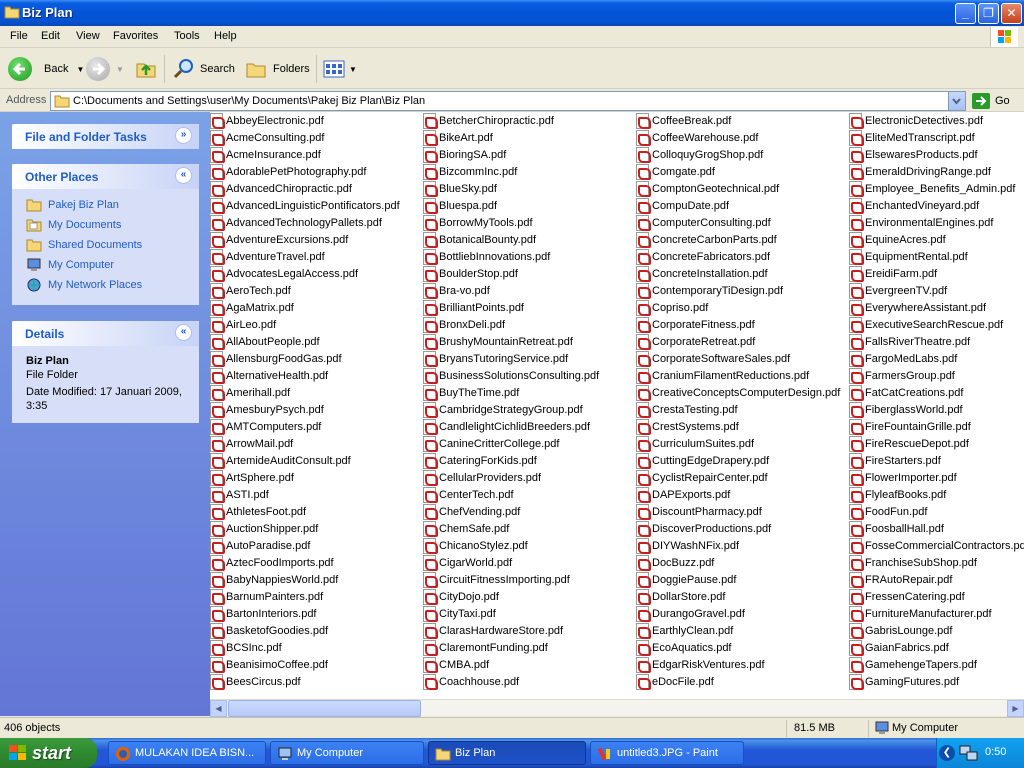 This screenshot has width=1024, height=768. What do you see at coordinates (512, 13) in the screenshot?
I see `title-bar: Biz Plan _ ❐ ✕` at bounding box center [512, 13].